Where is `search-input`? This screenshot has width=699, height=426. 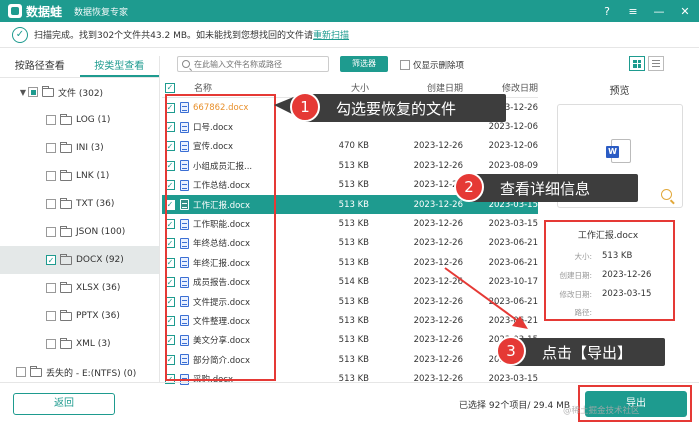 search-input is located at coordinates (261, 64).